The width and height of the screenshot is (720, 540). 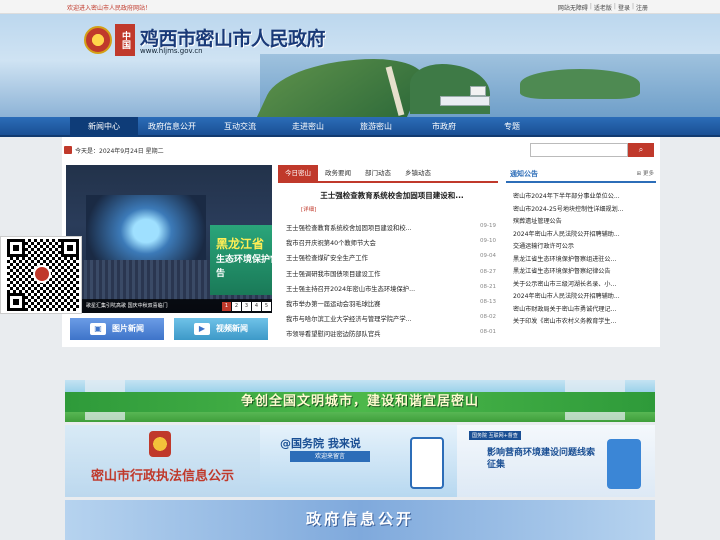 I want to click on register-link: 注册, so click(x=642, y=7).